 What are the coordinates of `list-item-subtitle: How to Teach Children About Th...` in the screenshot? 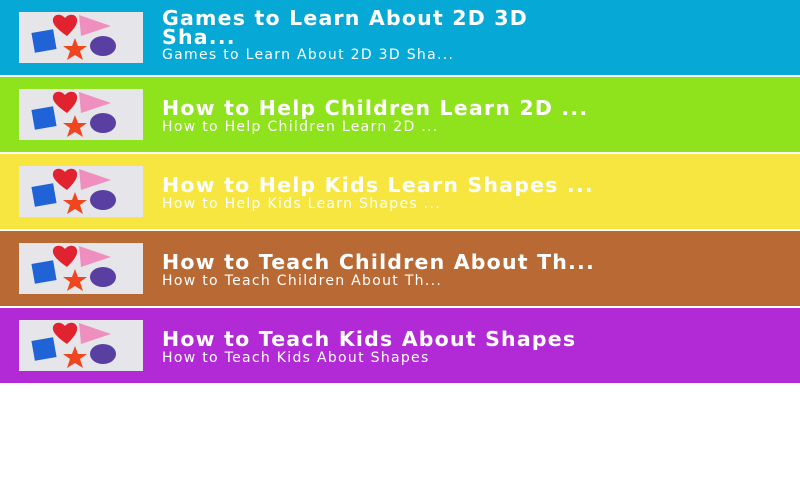 It's located at (302, 281).